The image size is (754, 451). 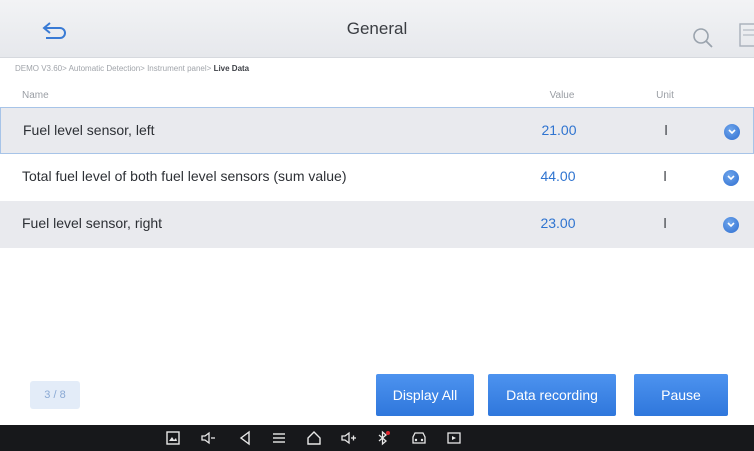 What do you see at coordinates (314, 438) in the screenshot?
I see `home-icon` at bounding box center [314, 438].